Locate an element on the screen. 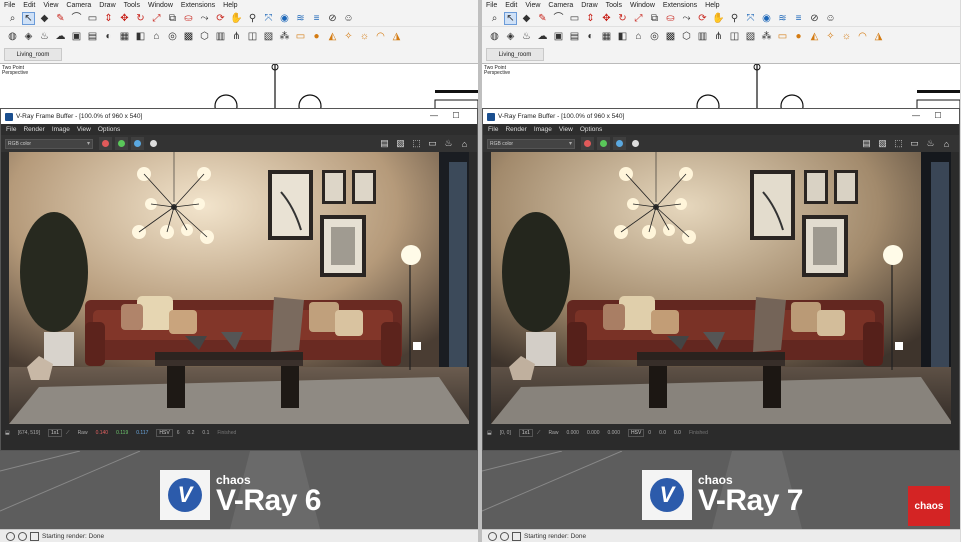  modeling-viewport: Two Point Perspective is located at coordinates (721, 86).